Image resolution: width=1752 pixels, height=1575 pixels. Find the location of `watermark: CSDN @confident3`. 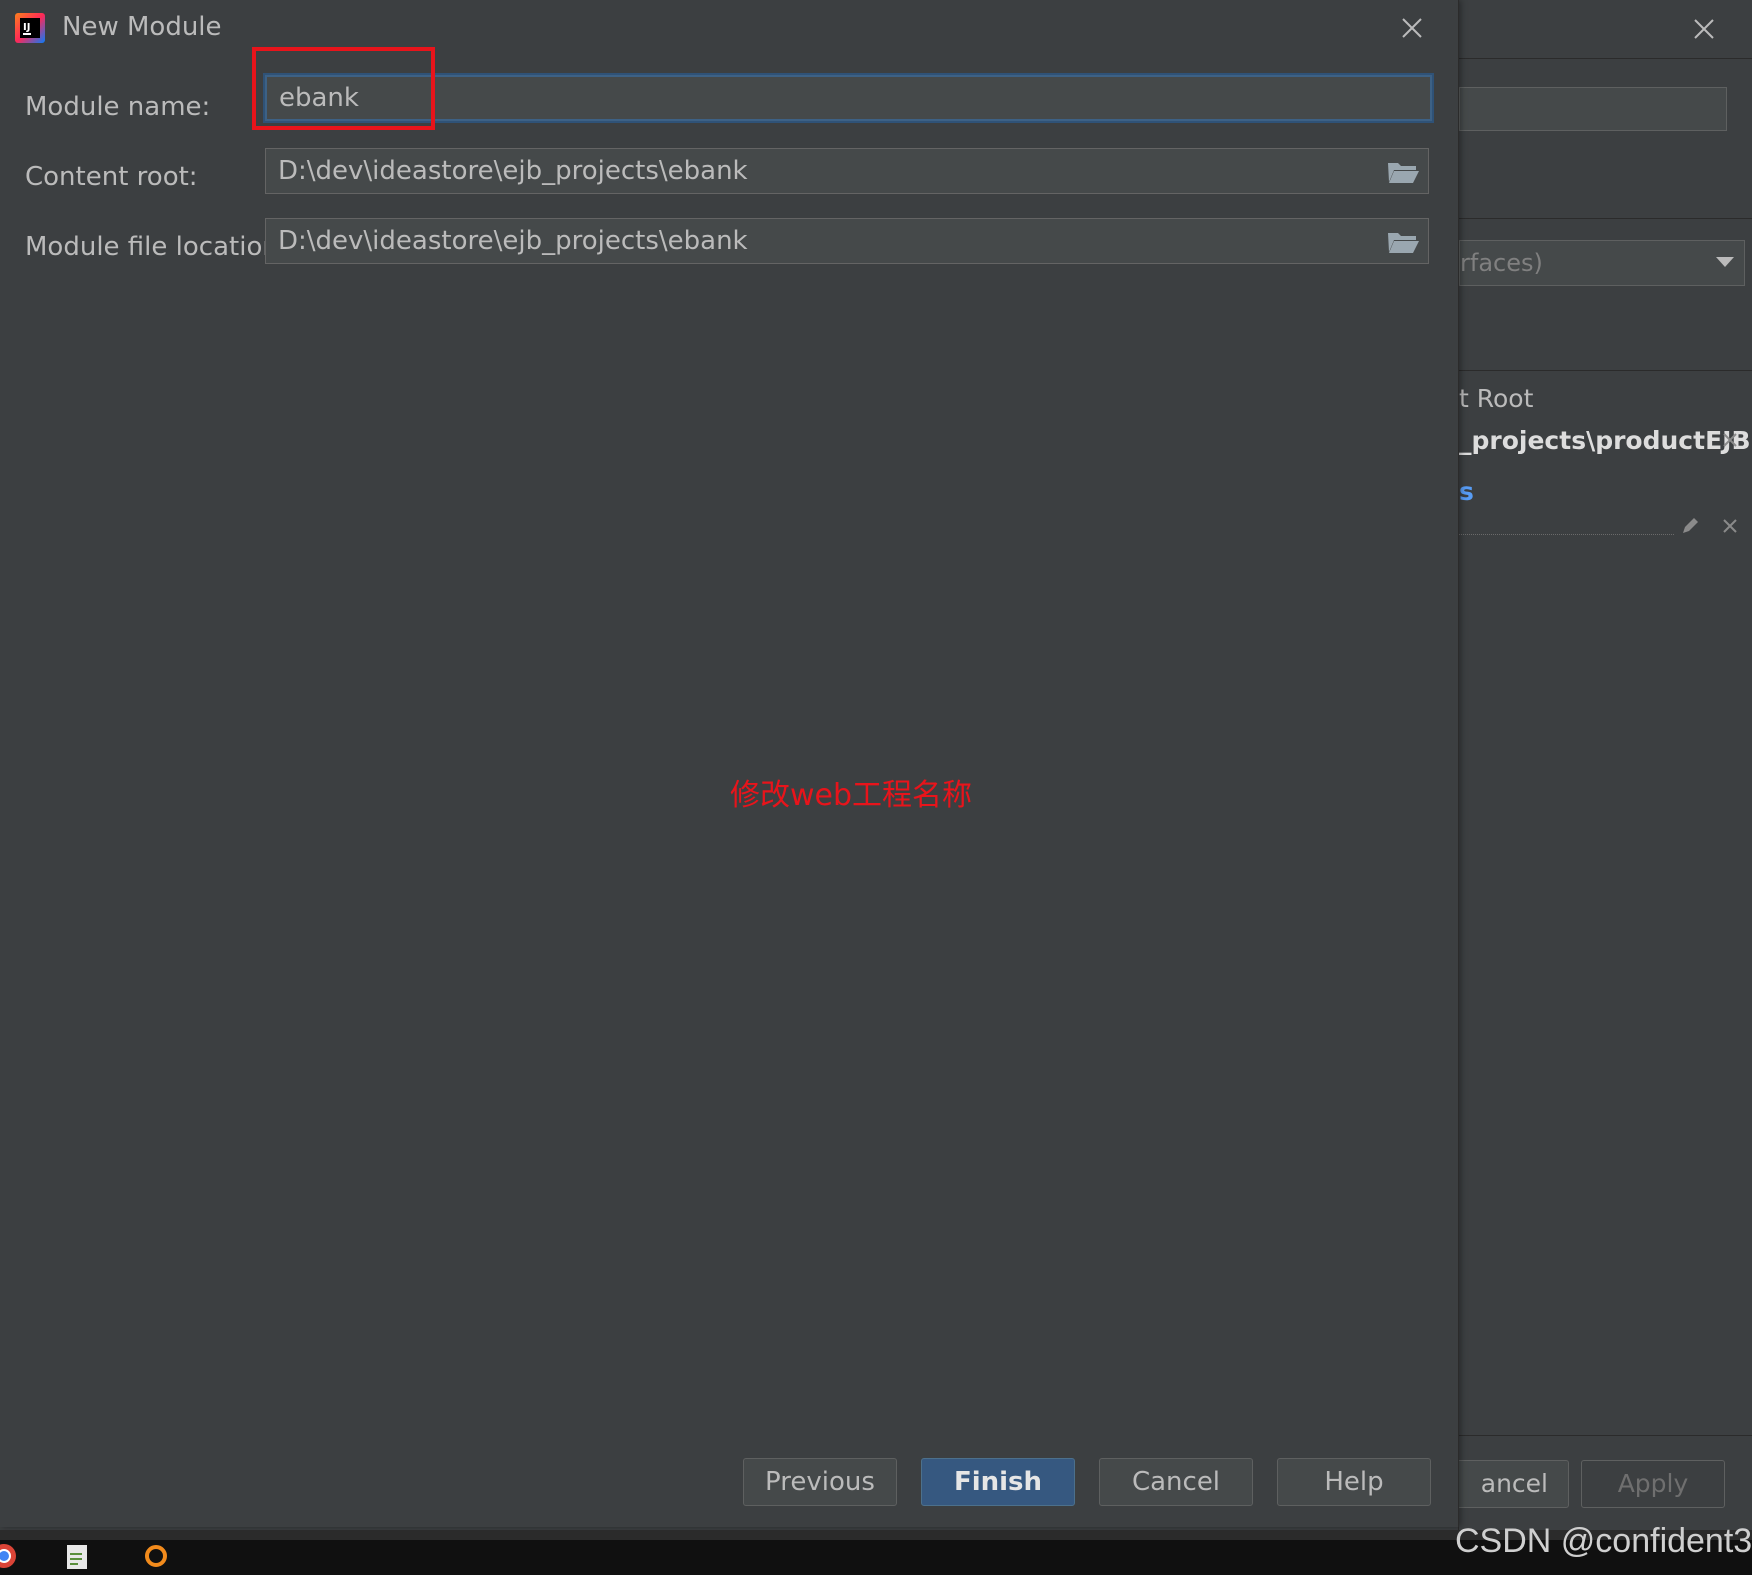

watermark: CSDN @confident3 is located at coordinates (1603, 1541).